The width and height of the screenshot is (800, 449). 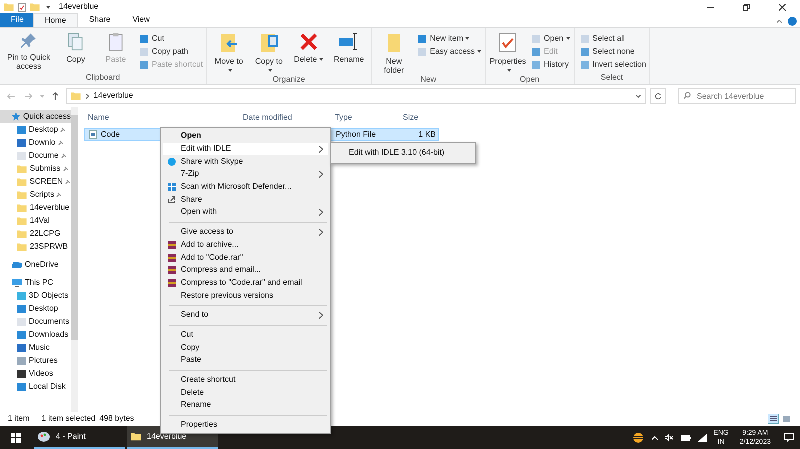 What do you see at coordinates (103, 78) in the screenshot?
I see `group-label: Clipboard` at bounding box center [103, 78].